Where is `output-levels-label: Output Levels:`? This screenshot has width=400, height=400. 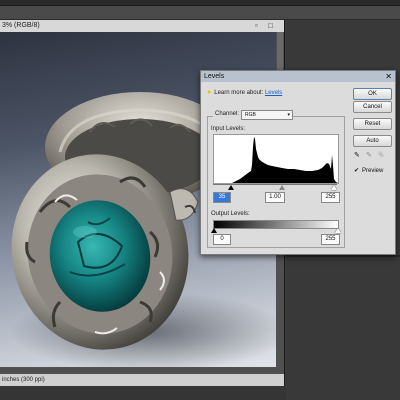 output-levels-label: Output Levels: is located at coordinates (230, 214).